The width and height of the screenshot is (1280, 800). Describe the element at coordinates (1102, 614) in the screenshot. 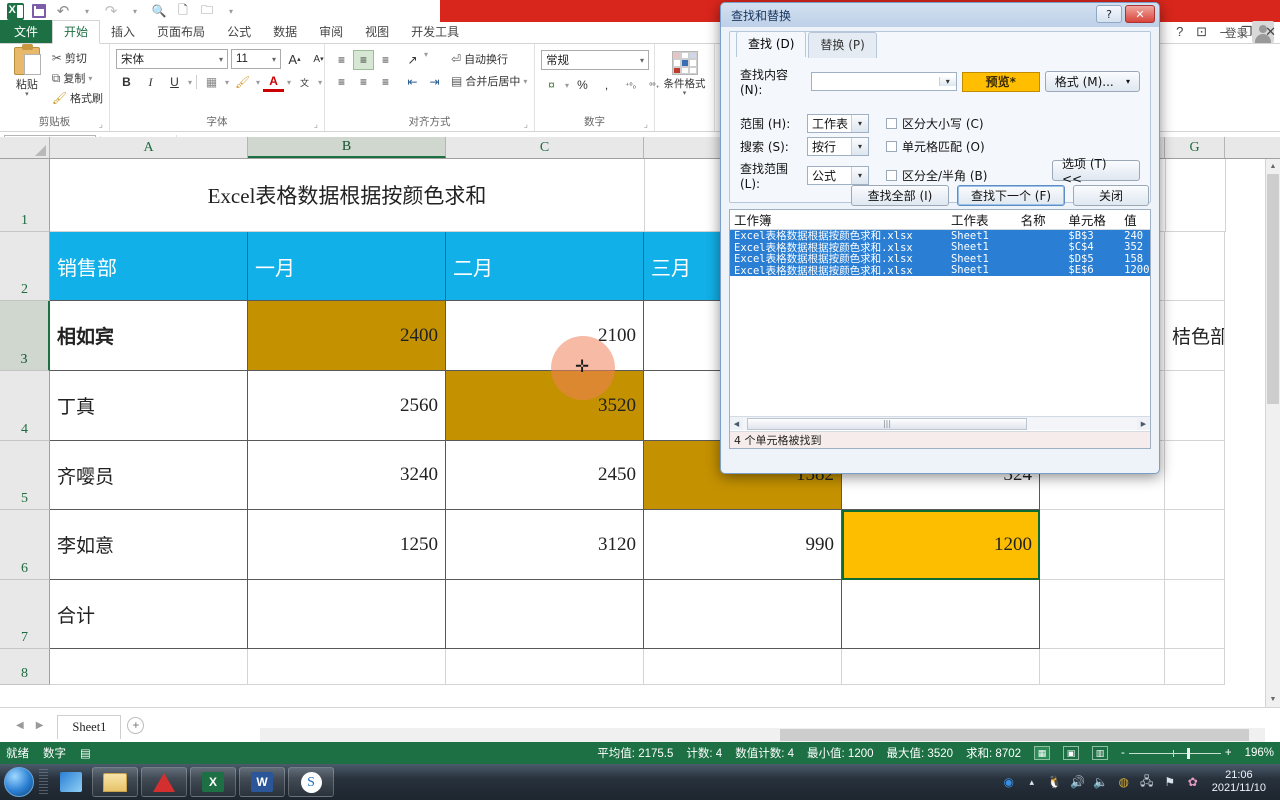

I see `cell-f7` at that location.